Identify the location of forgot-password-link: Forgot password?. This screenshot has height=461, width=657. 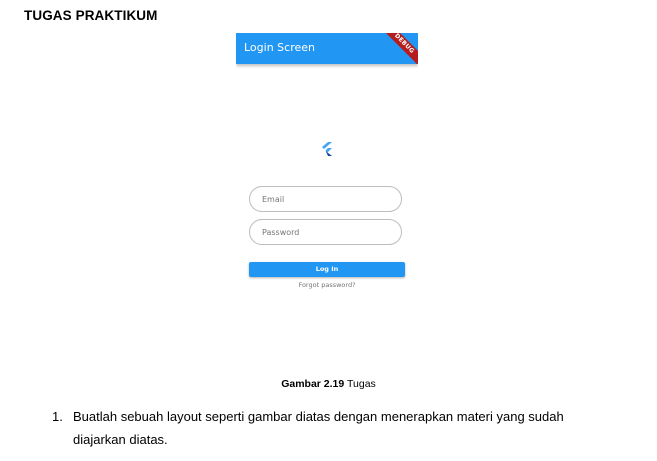
(327, 285).